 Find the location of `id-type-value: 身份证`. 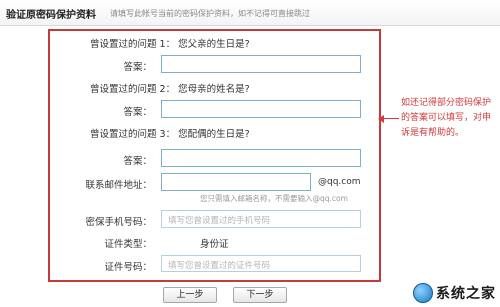

id-type-value: 身份证 is located at coordinates (214, 244).